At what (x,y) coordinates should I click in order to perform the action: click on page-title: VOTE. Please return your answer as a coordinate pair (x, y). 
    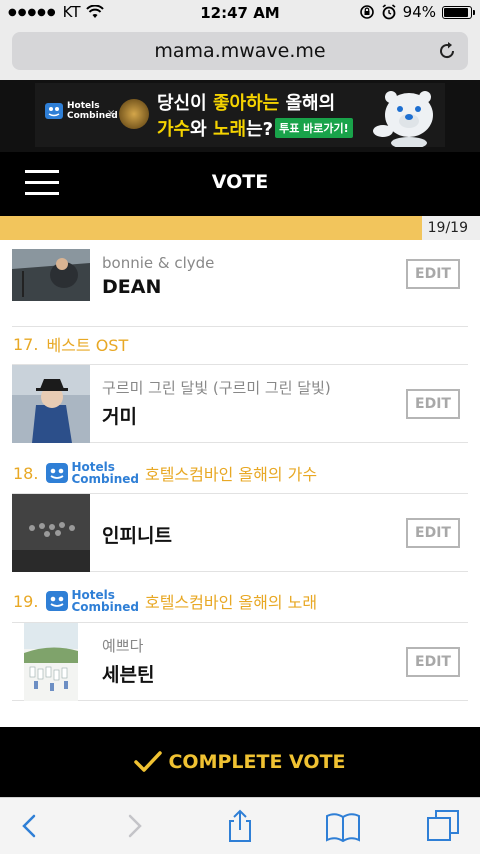
    Looking at the image, I should click on (240, 182).